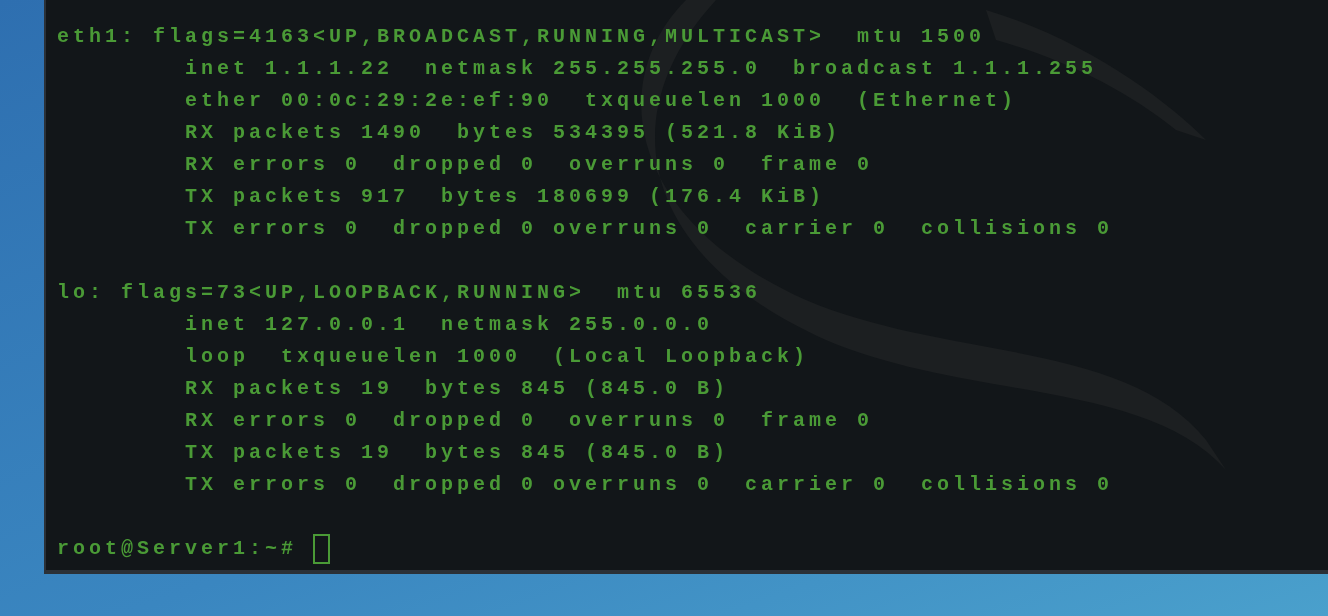  I want to click on shell-prompt: root@Server1:~#, so click(177, 549).